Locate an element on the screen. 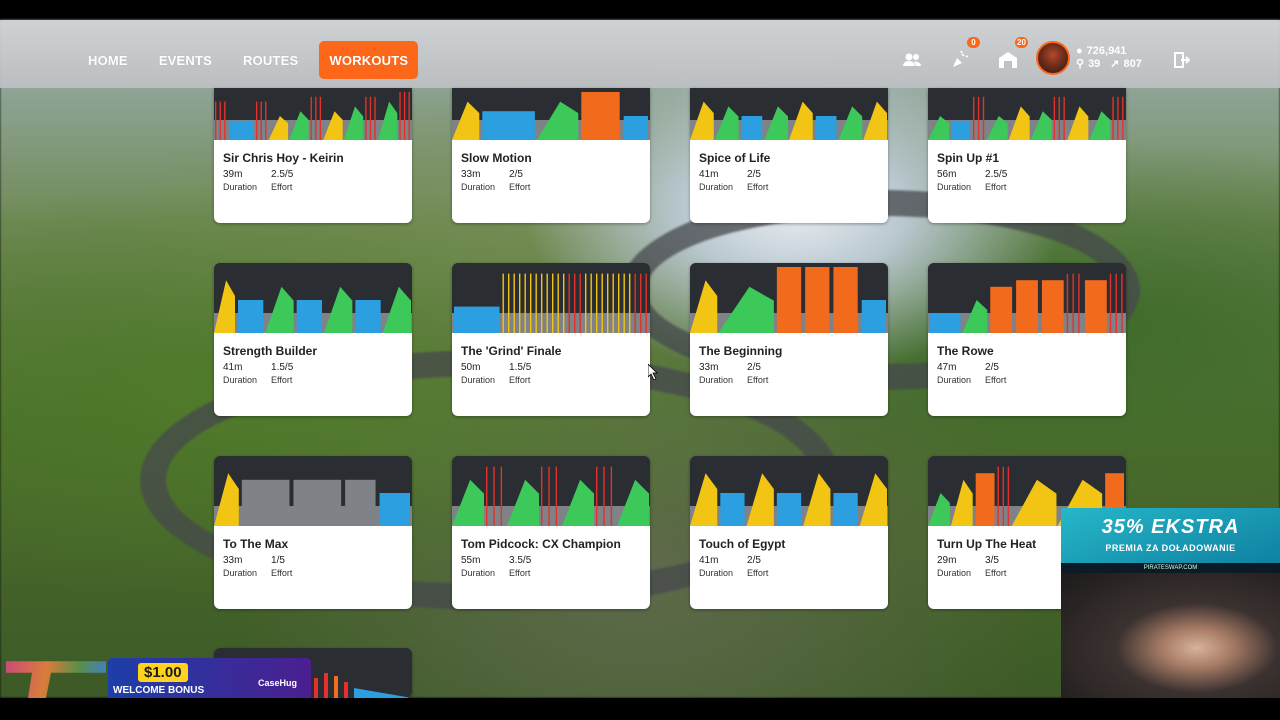  workout-duration-value: 33m is located at coordinates (709, 367).